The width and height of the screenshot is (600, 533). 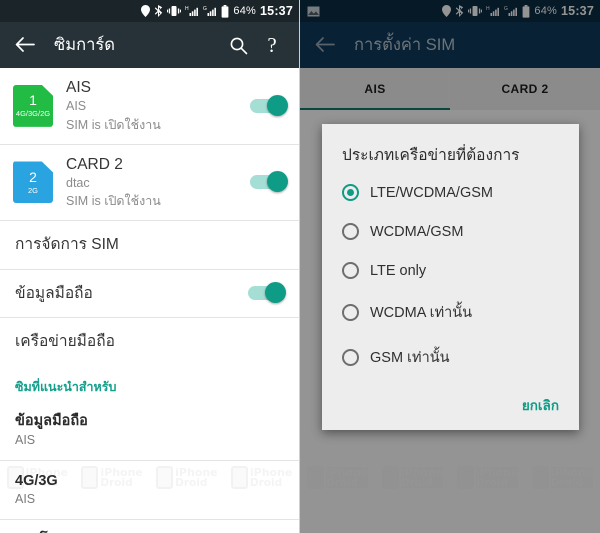 I want to click on list-item-sim1: 1 4G/3G/2G AIS AIS SIM is เปิดใช้งาน, so click(x=149, y=106).